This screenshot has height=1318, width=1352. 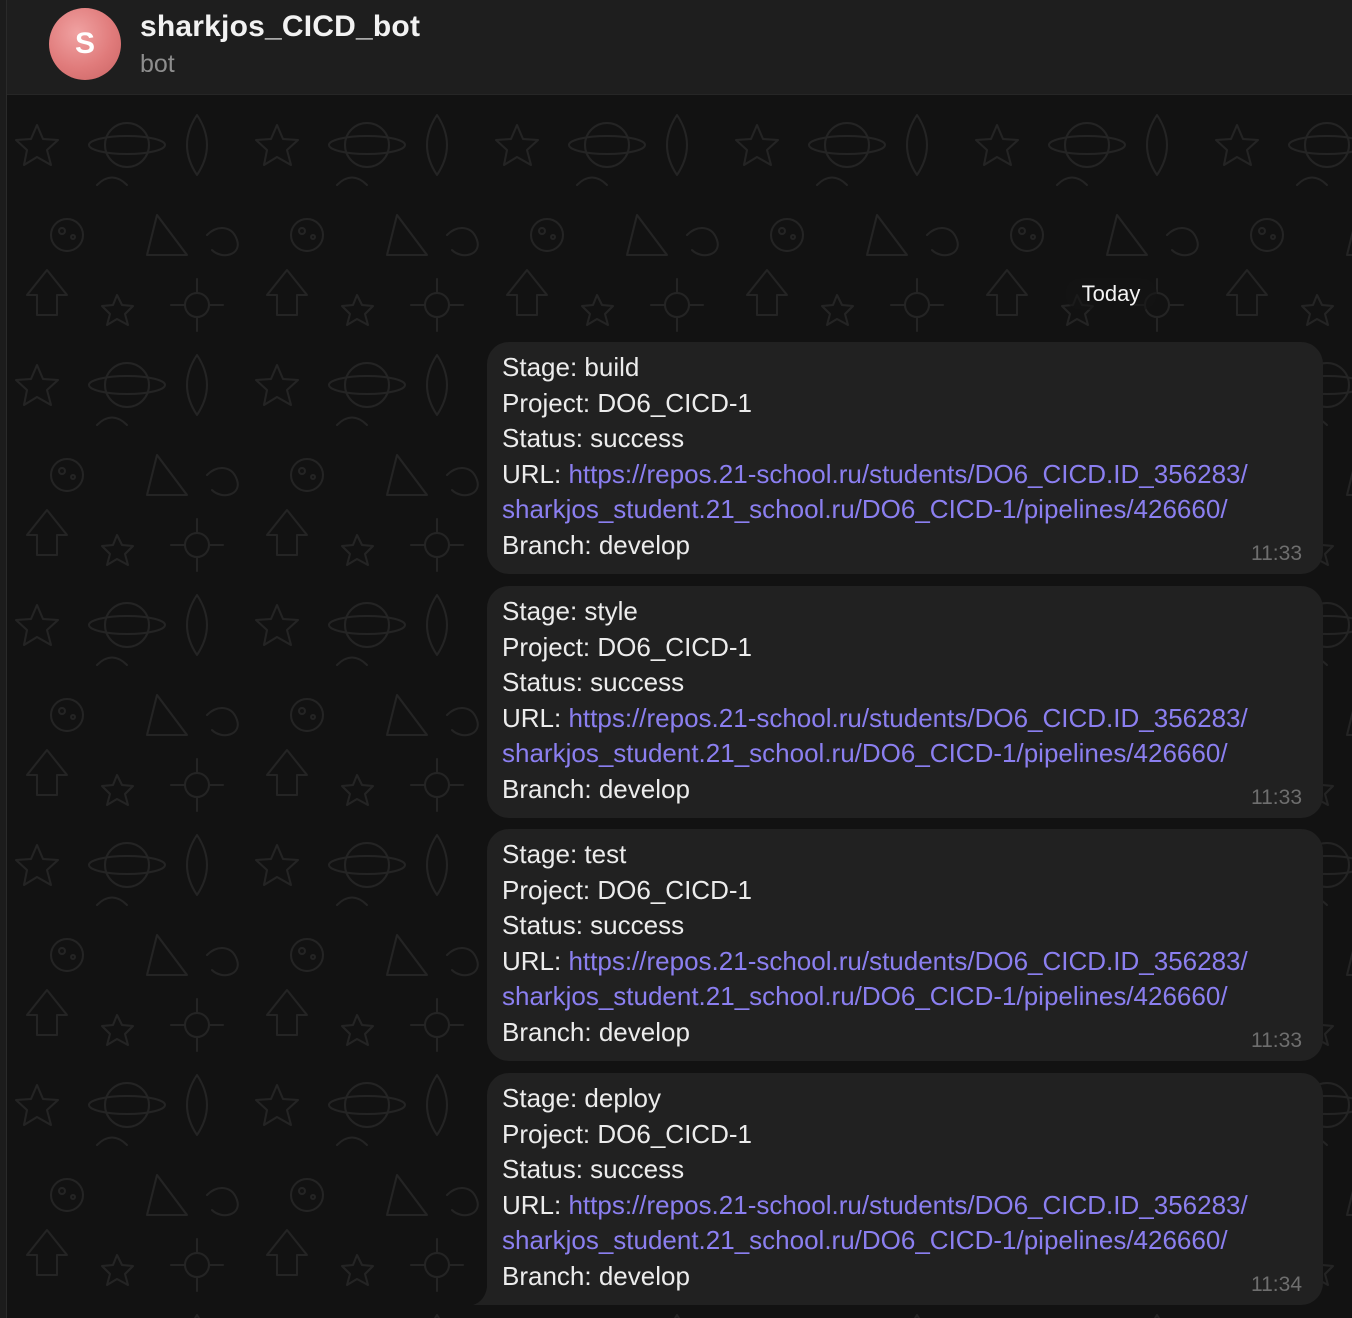 What do you see at coordinates (679, 47) in the screenshot?
I see `chat-header: S sharkjos_CICD_bot bot` at bounding box center [679, 47].